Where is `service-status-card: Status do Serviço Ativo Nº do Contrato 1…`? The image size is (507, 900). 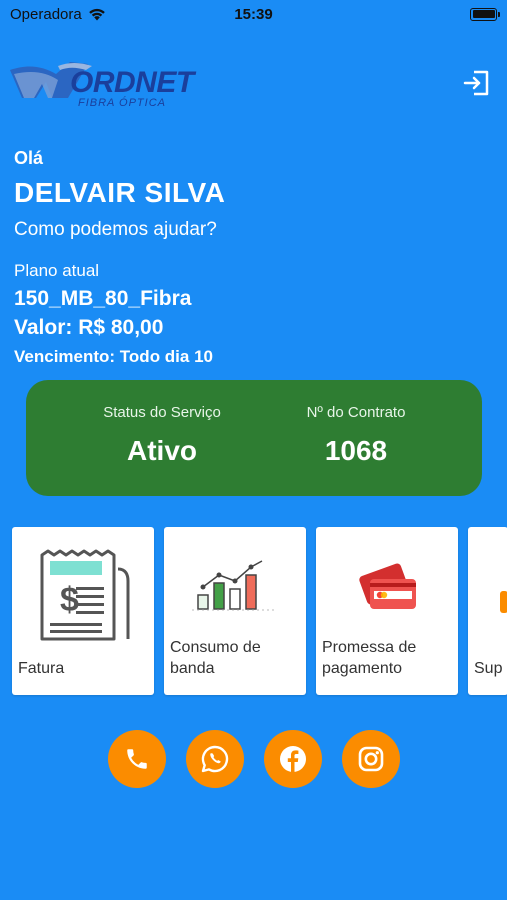 service-status-card: Status do Serviço Ativo Nº do Contrato 1… is located at coordinates (254, 438).